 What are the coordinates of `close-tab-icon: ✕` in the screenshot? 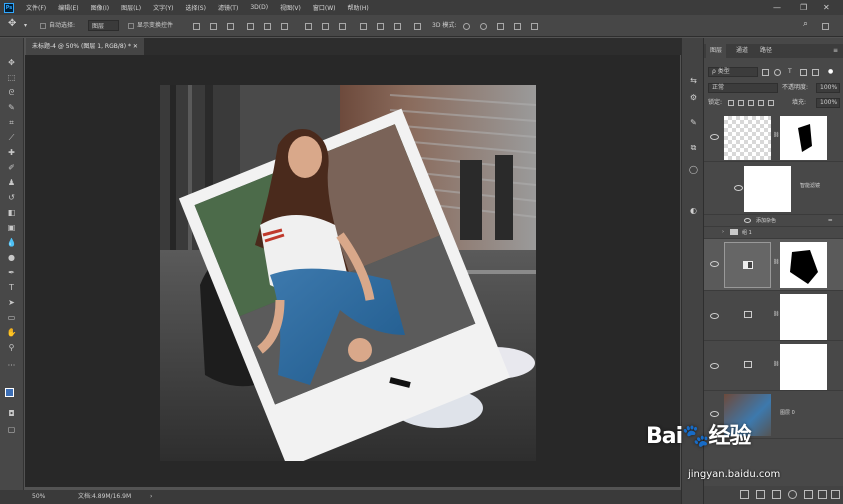 It's located at (135, 46).